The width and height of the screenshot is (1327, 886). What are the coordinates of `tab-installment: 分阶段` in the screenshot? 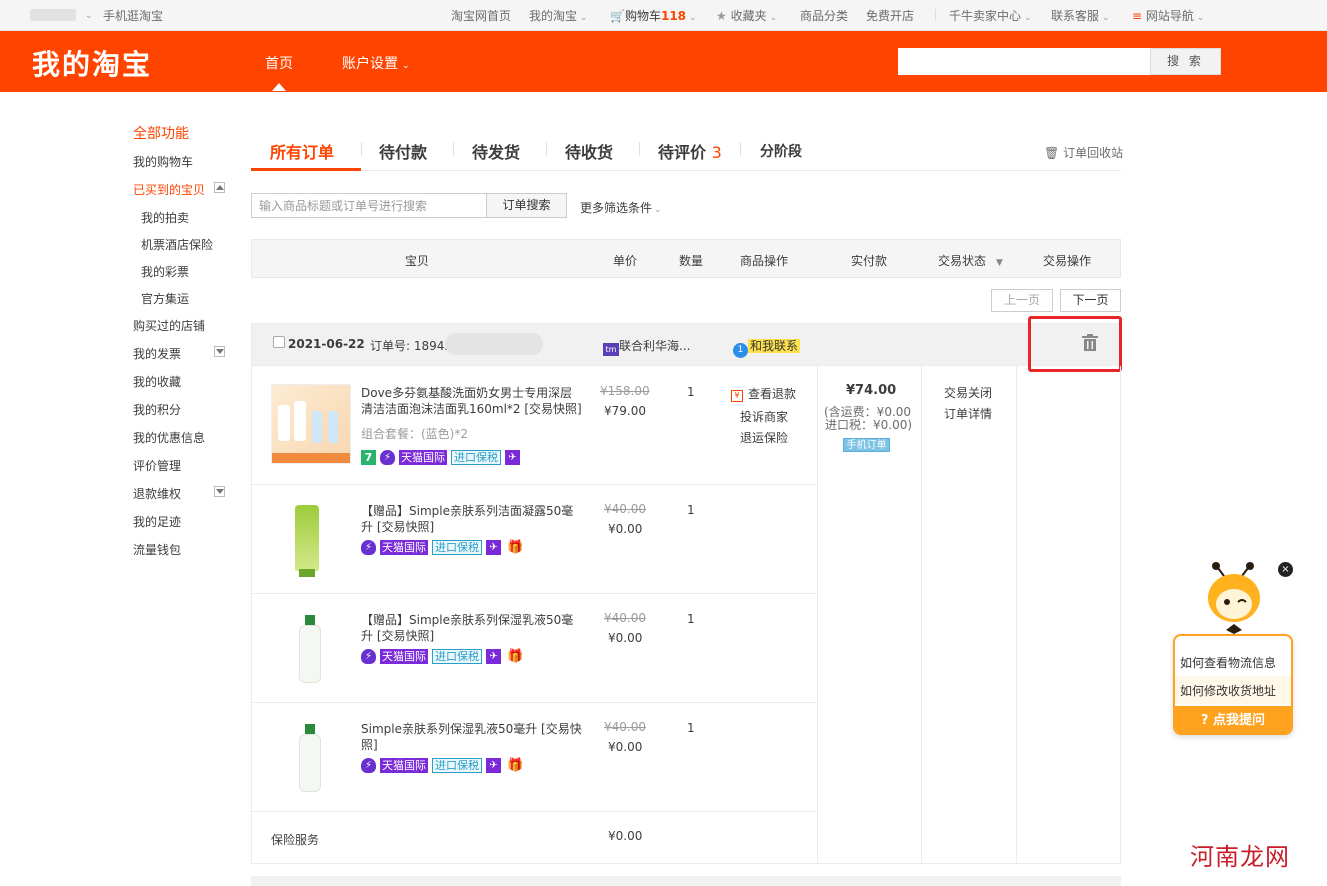 It's located at (781, 151).